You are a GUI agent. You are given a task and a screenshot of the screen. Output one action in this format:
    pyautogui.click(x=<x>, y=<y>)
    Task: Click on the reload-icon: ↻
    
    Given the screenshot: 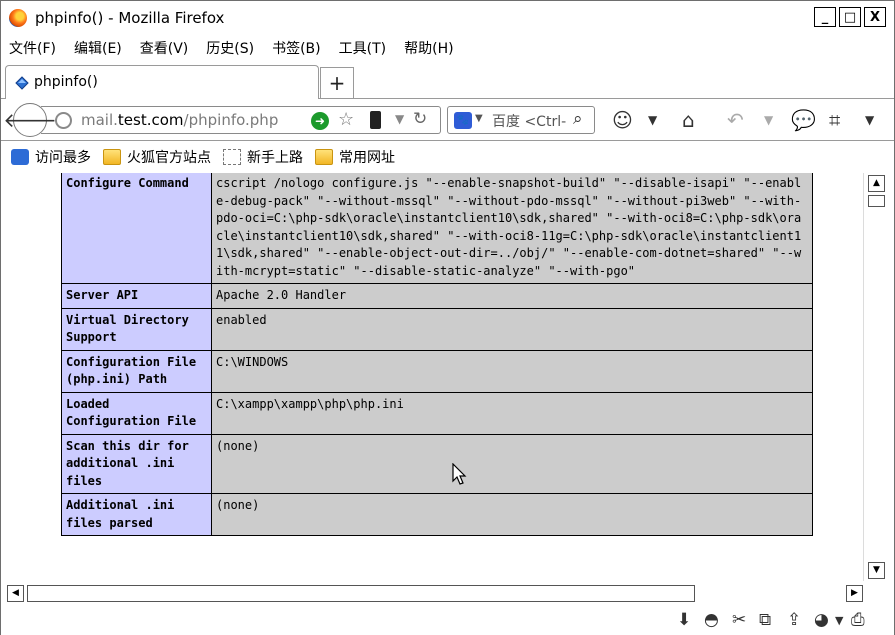 What is the action you would take?
    pyautogui.click(x=420, y=119)
    